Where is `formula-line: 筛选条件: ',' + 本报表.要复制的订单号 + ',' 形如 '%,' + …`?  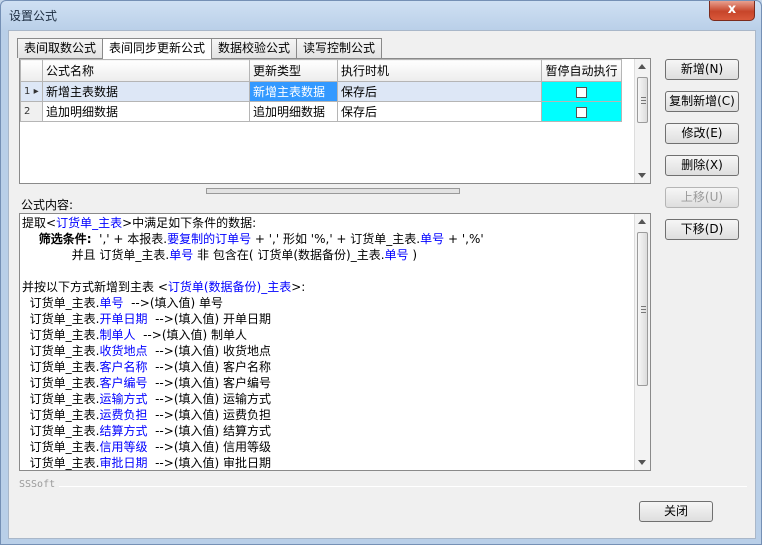 formula-line: 筛选条件: ',' + 本报表.要复制的订单号 + ',' 形如 '%,' + … is located at coordinates (253, 239).